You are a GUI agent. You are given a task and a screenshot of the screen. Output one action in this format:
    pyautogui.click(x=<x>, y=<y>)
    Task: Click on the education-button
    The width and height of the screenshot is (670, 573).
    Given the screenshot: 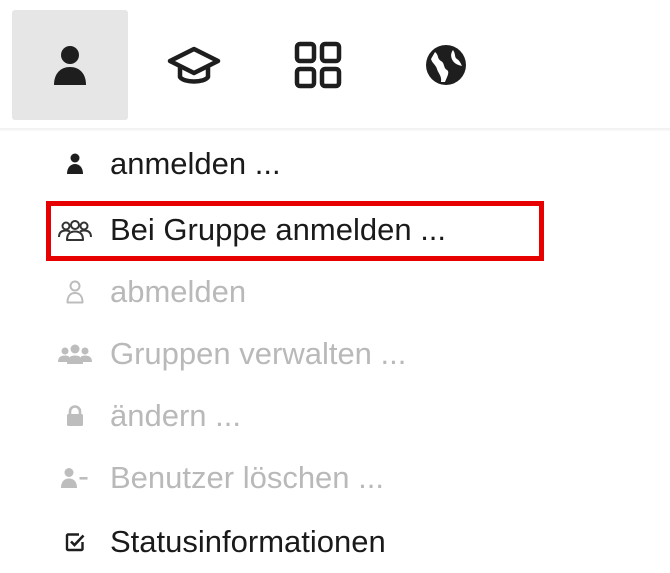 What is the action you would take?
    pyautogui.click(x=194, y=65)
    